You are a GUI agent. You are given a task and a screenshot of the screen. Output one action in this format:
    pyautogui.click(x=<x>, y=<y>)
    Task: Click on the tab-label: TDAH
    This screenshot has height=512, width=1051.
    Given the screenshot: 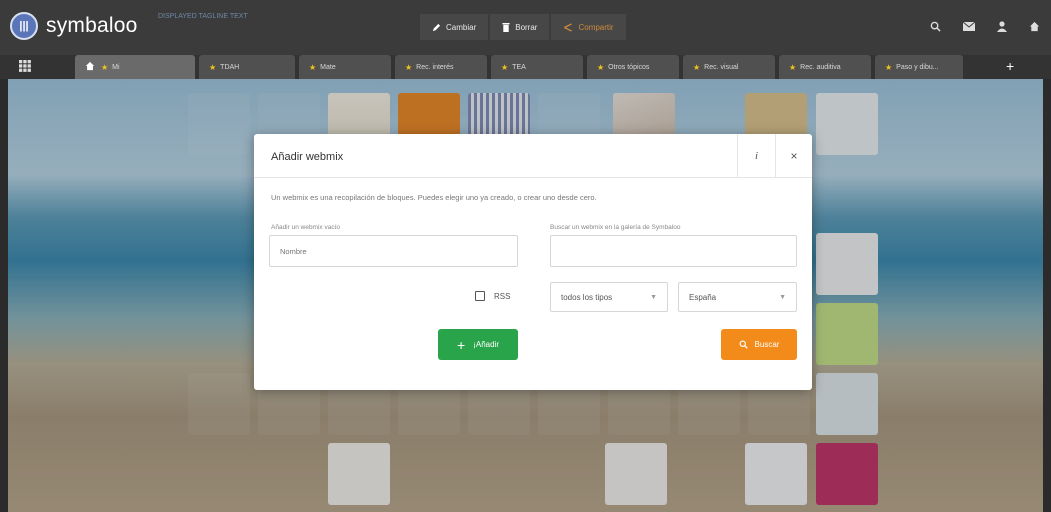 What is the action you would take?
    pyautogui.click(x=230, y=67)
    